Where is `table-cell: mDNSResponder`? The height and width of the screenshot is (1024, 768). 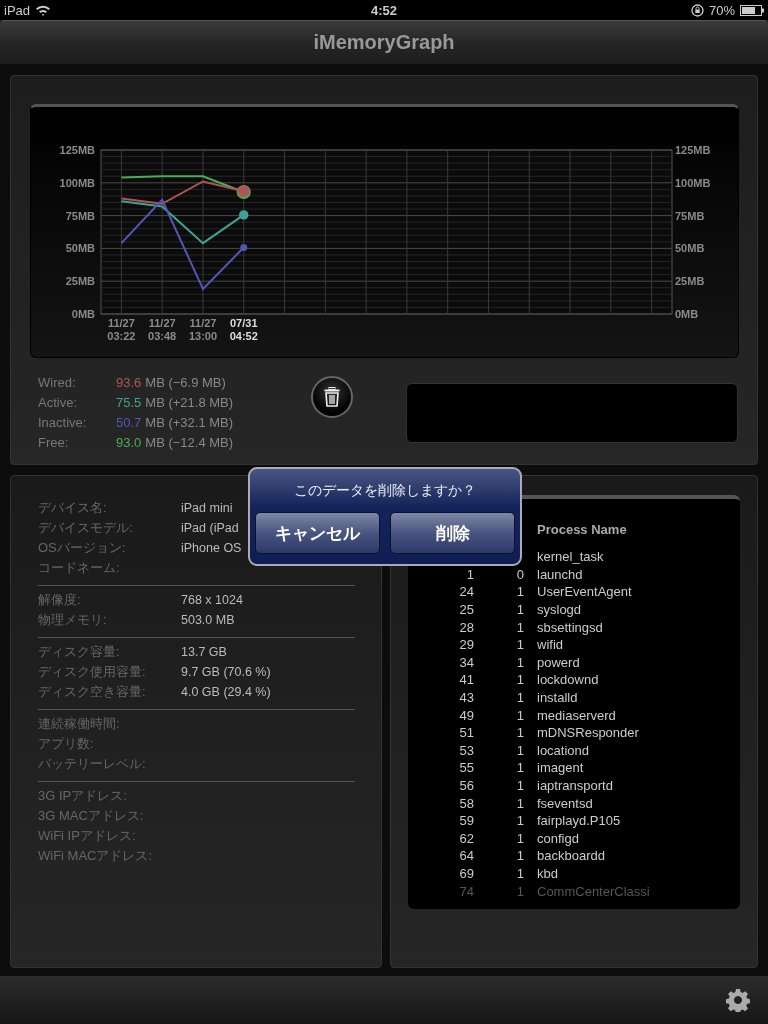 table-cell: mDNSResponder is located at coordinates (588, 733).